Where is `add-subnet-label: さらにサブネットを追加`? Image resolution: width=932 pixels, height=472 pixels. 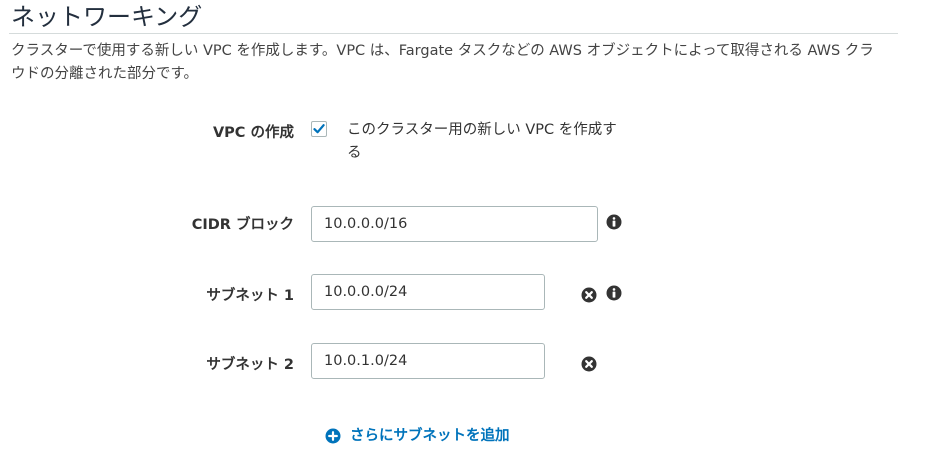 add-subnet-label: さらにサブネットを追加 is located at coordinates (430, 436).